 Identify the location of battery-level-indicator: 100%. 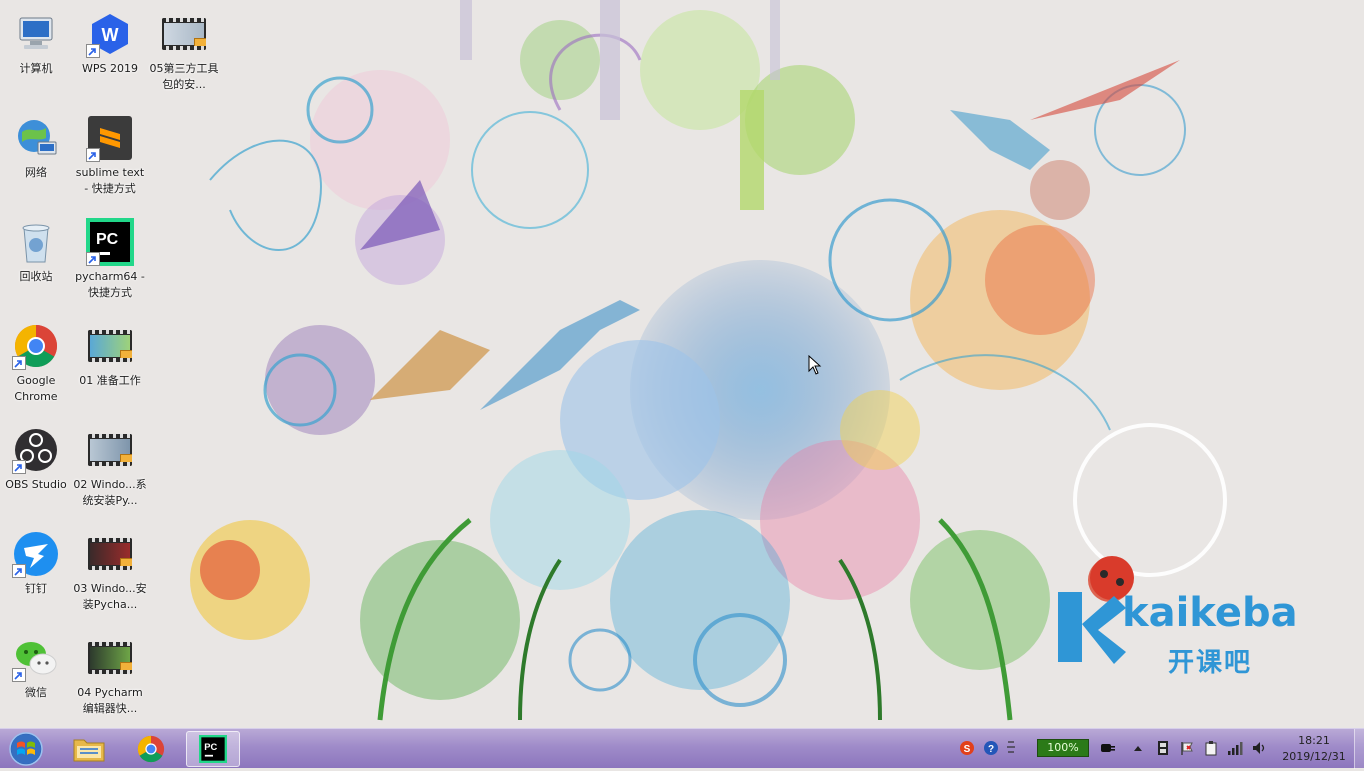
(1063, 748).